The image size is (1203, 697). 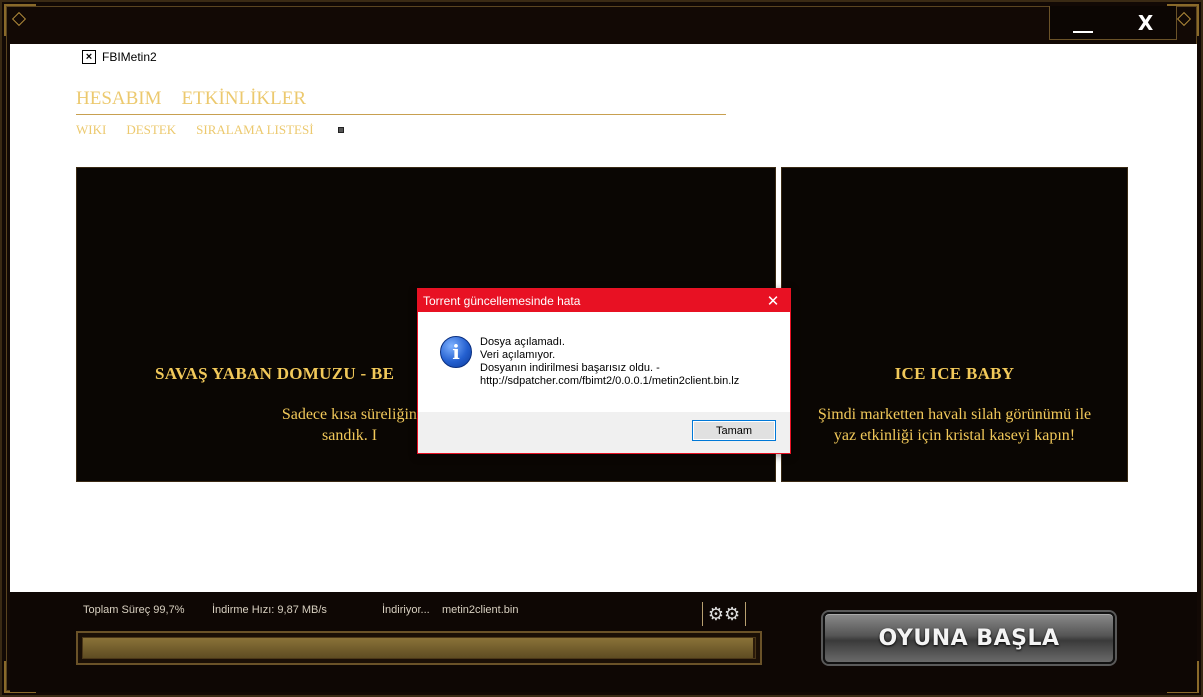 I want to click on main-nav: HESABIM ETKİNLİKLER, so click(x=401, y=101).